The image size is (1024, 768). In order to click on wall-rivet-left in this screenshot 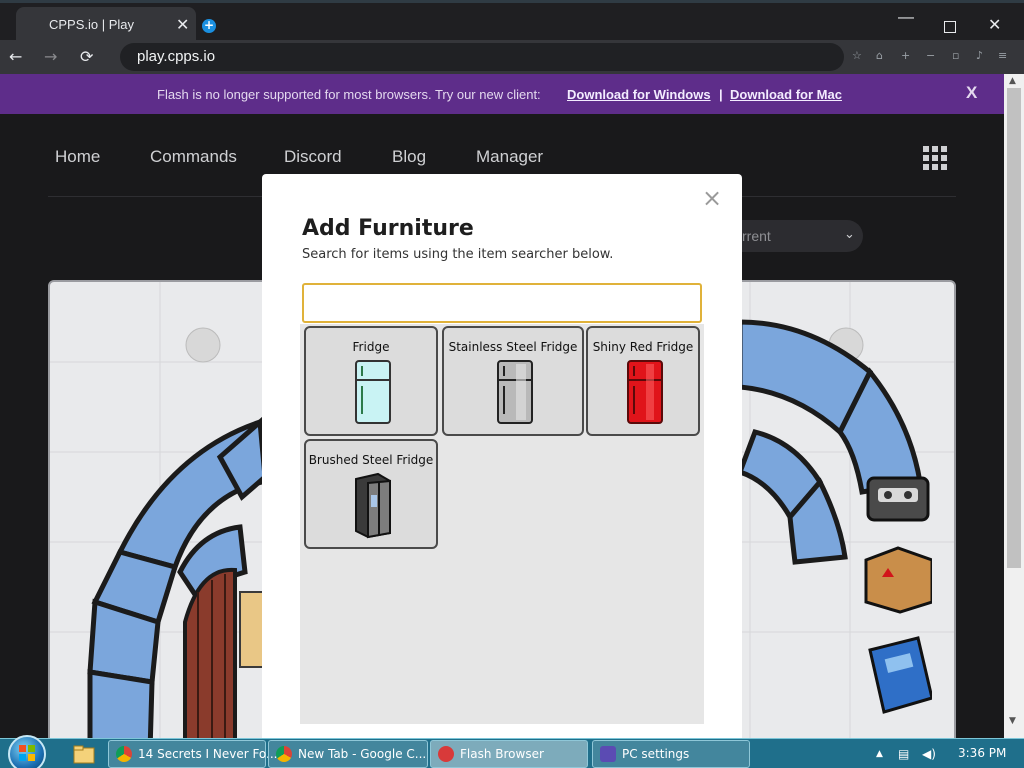, I will do `click(203, 345)`.